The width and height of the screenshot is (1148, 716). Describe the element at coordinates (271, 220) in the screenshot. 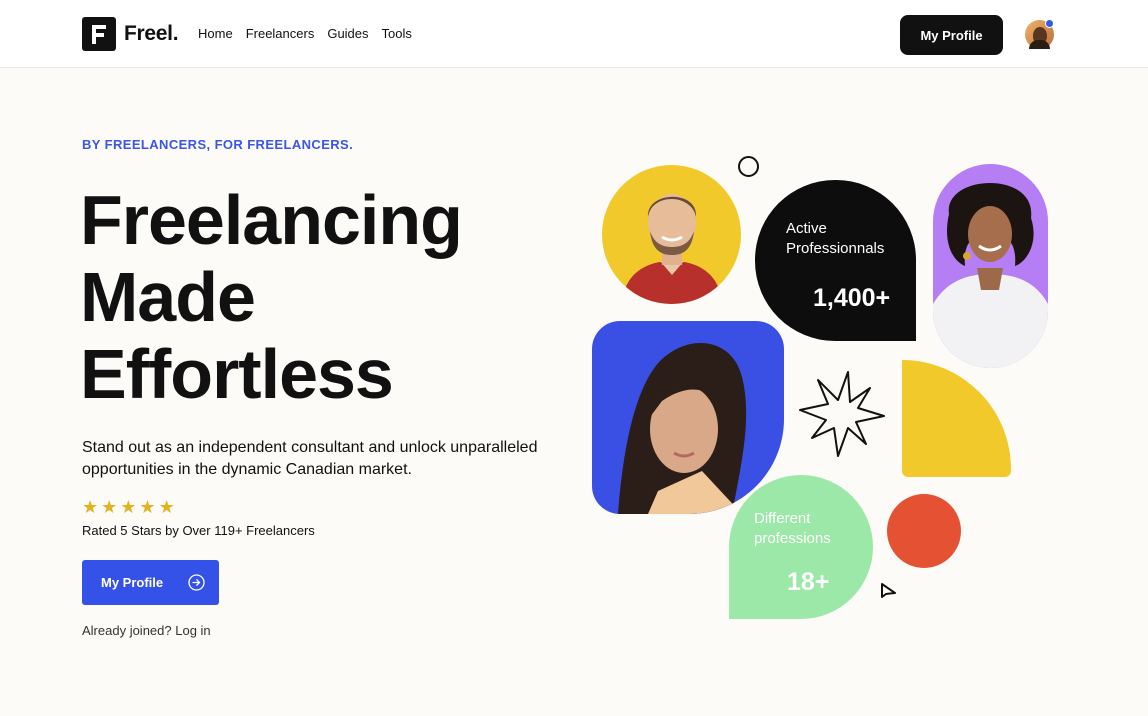

I see `headline-line-1: Freelancing` at that location.